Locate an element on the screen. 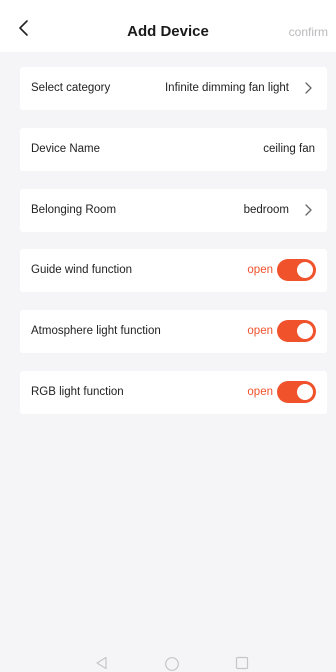 The width and height of the screenshot is (336, 672). rgb-light-row: RGB light function open is located at coordinates (173, 392).